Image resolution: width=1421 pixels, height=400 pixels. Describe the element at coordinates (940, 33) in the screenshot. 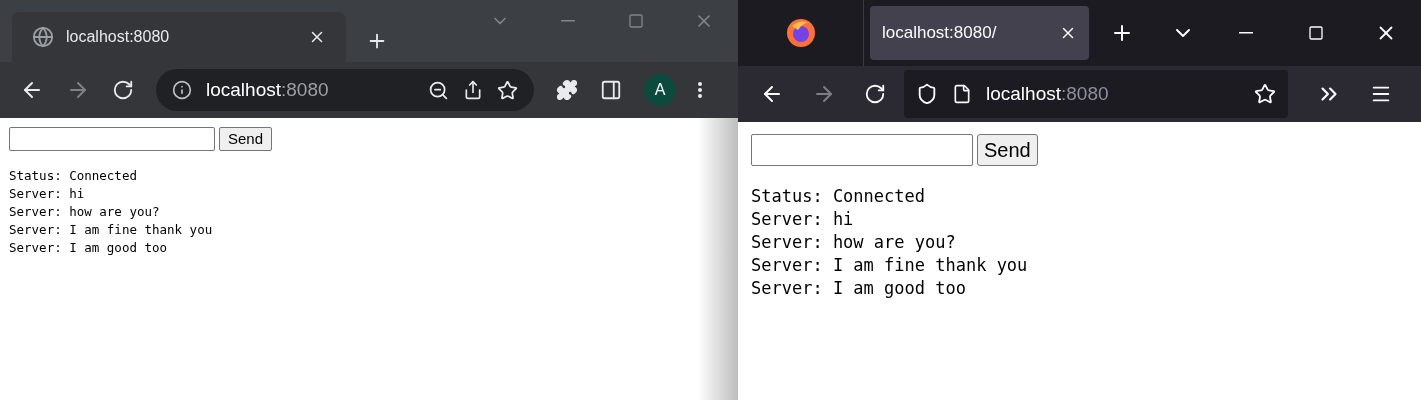

I see `tab-title: localhost:8080/` at that location.